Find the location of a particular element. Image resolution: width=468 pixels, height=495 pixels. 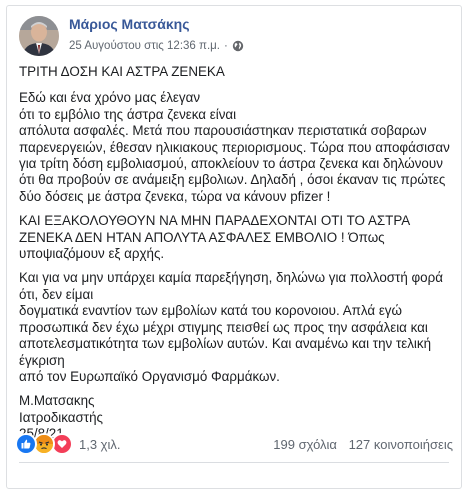

globe-icon is located at coordinates (238, 46).